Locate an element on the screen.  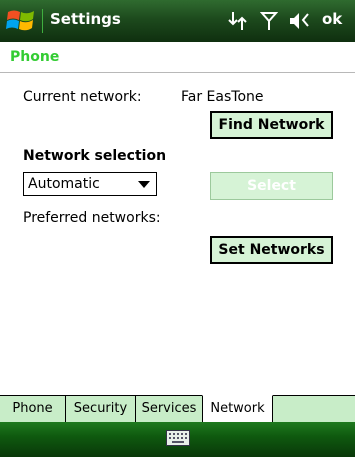
tab-services: Services is located at coordinates (169, 409).